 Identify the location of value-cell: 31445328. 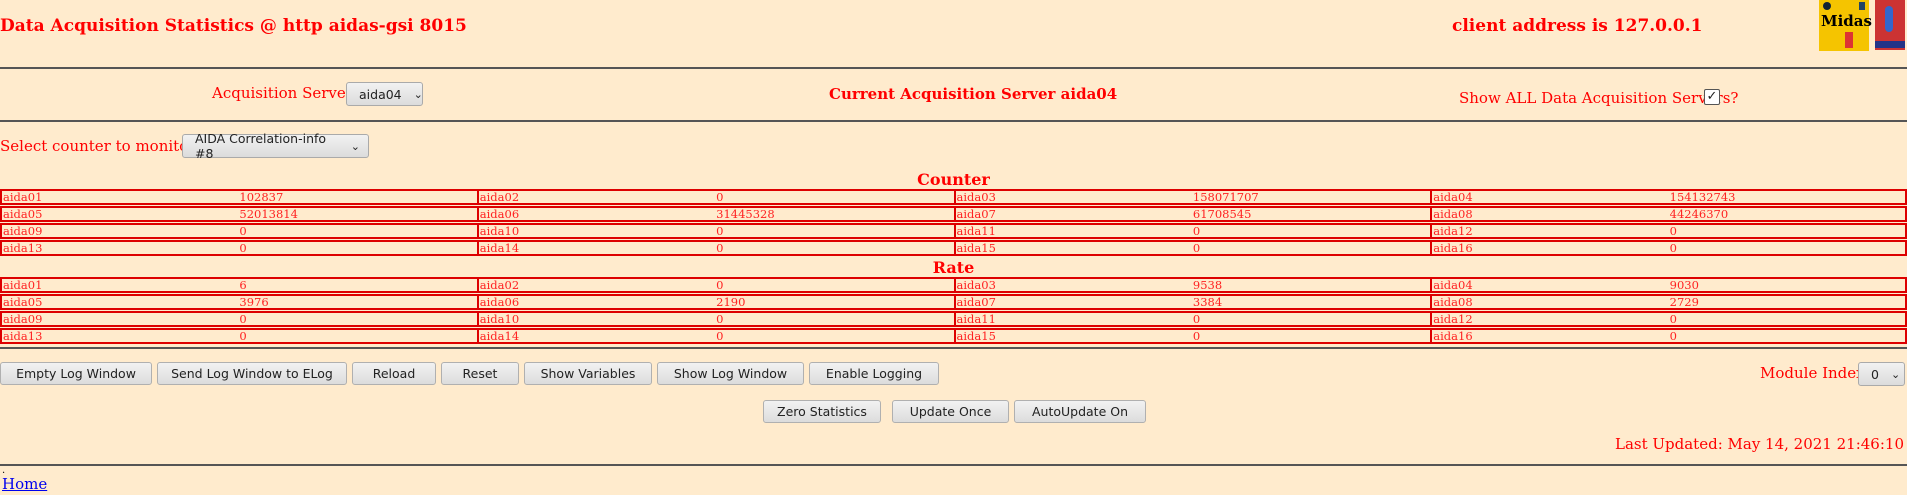
(834, 214).